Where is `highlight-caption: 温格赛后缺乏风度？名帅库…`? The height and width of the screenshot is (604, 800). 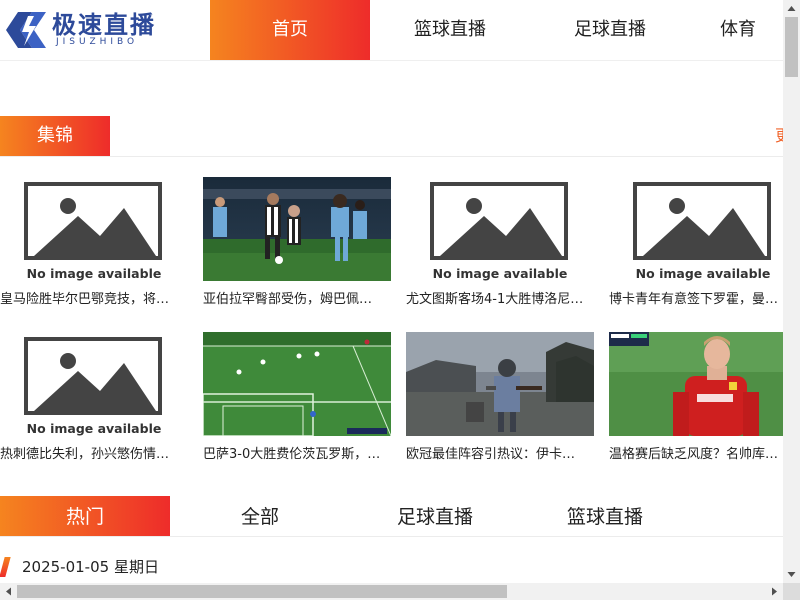 highlight-caption: 温格赛后缺乏风度？名帅库… is located at coordinates (696, 455).